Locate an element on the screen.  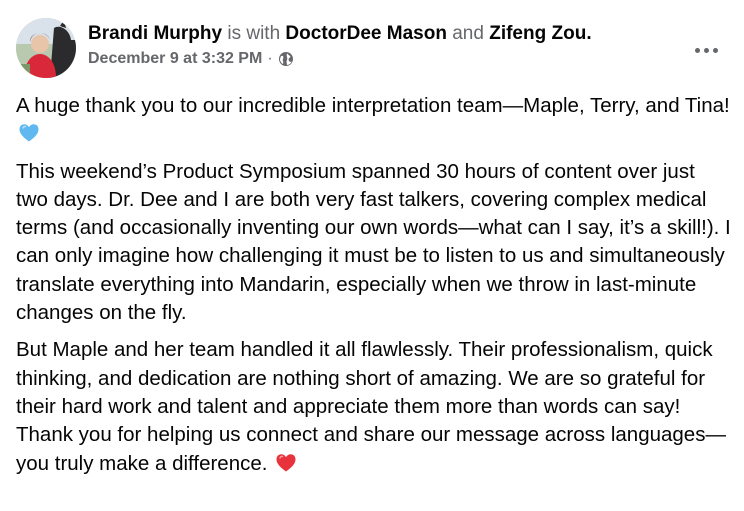
post-meta: December 9 at 3:32 PM · is located at coordinates (383, 59).